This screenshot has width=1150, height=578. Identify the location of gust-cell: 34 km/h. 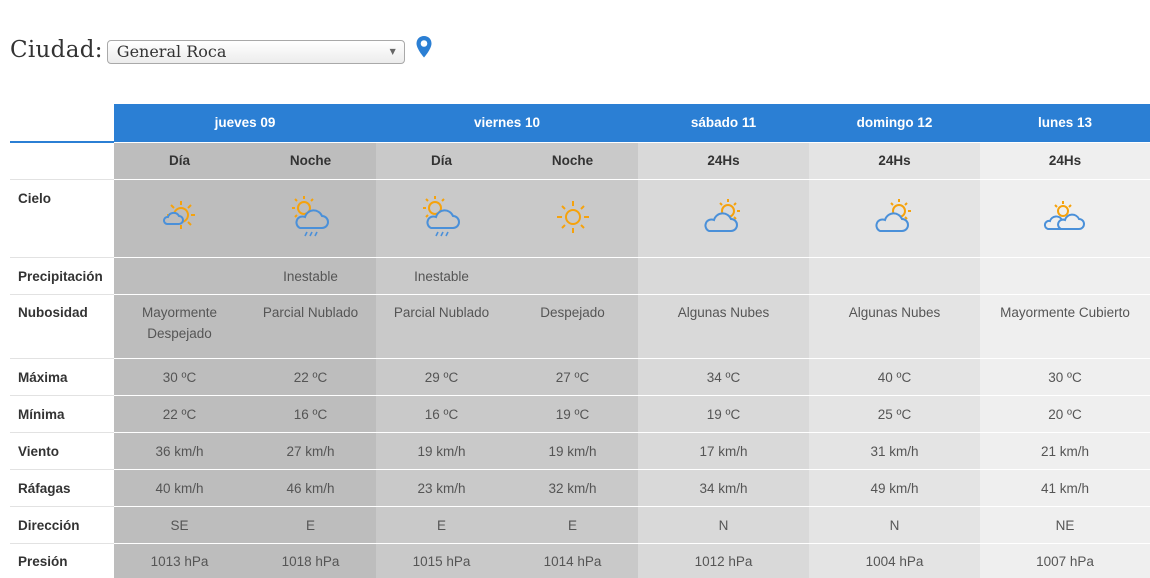
(723, 488).